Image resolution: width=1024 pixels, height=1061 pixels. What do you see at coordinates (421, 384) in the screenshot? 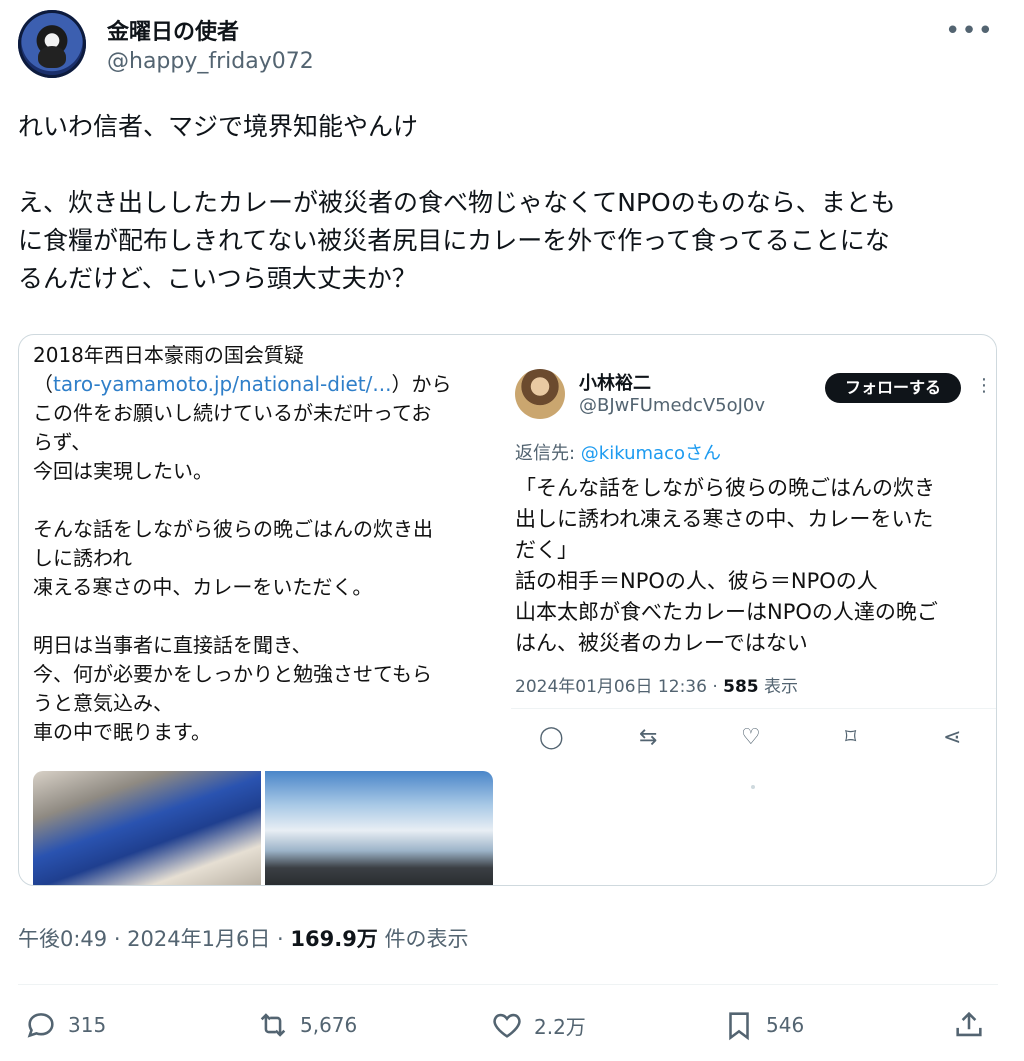
I see `paren-close: ）から` at bounding box center [421, 384].